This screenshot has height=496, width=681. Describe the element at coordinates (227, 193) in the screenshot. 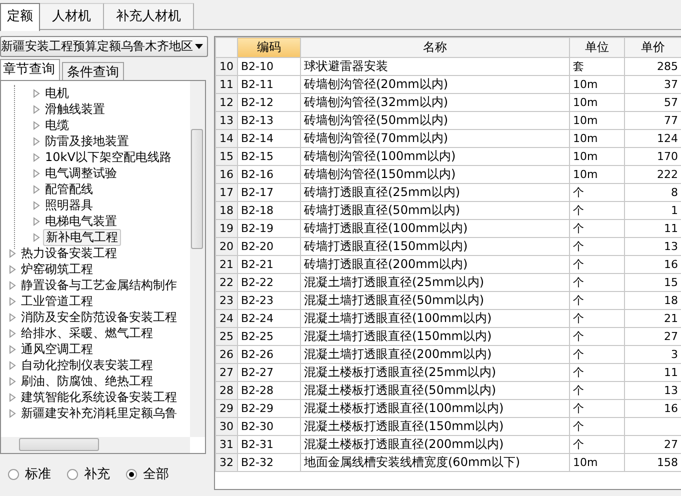

I see `row-number: 17` at that location.